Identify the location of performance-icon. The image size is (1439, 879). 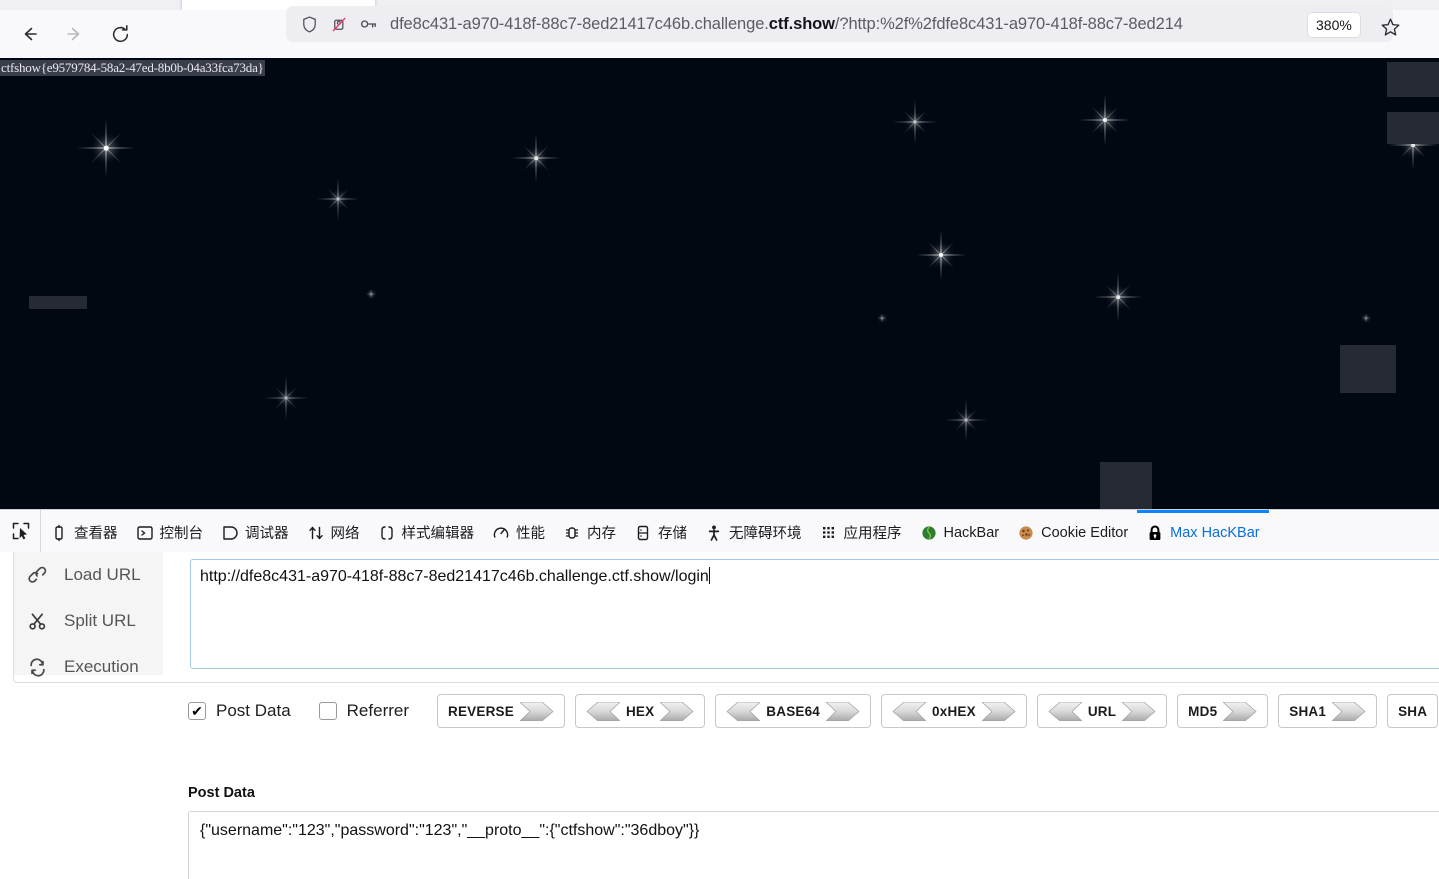
(501, 533).